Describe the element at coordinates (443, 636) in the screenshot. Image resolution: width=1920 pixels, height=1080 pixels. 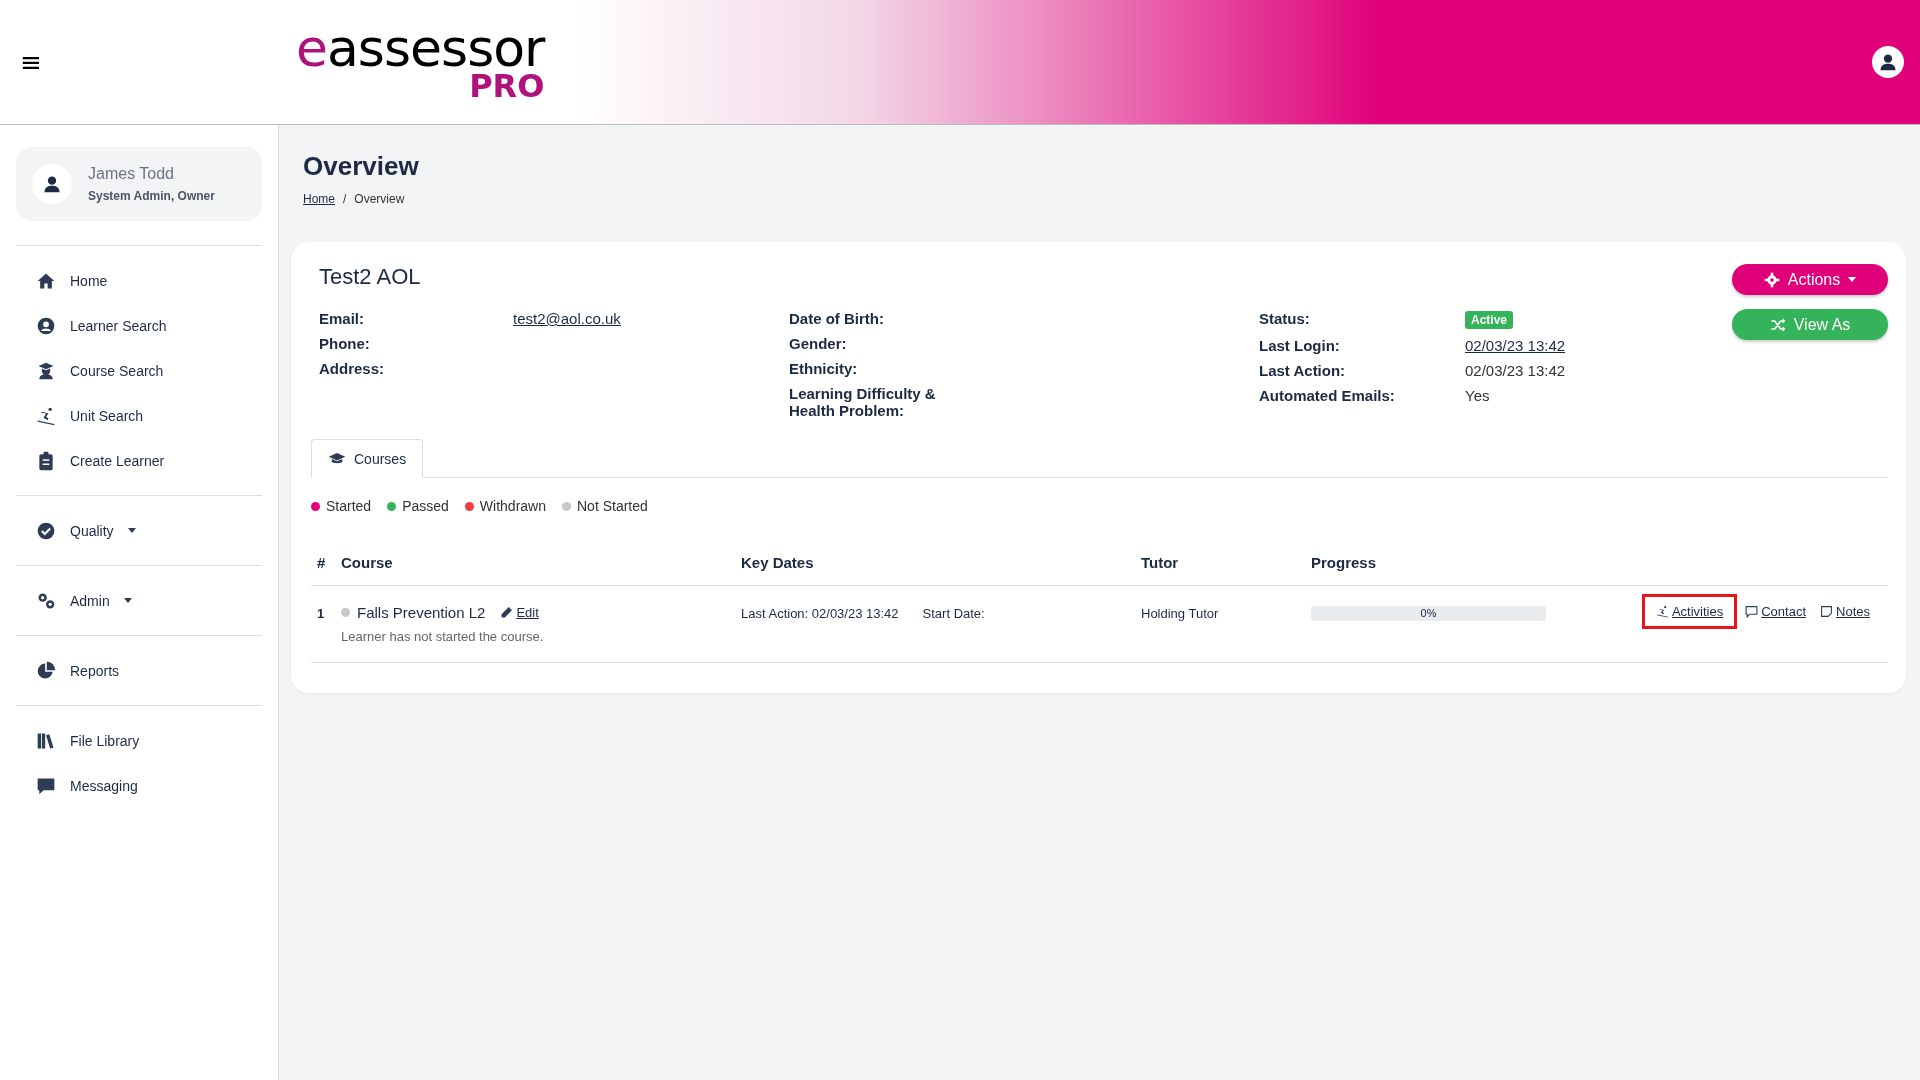
I see `course-note: Learner has not started the course.` at that location.